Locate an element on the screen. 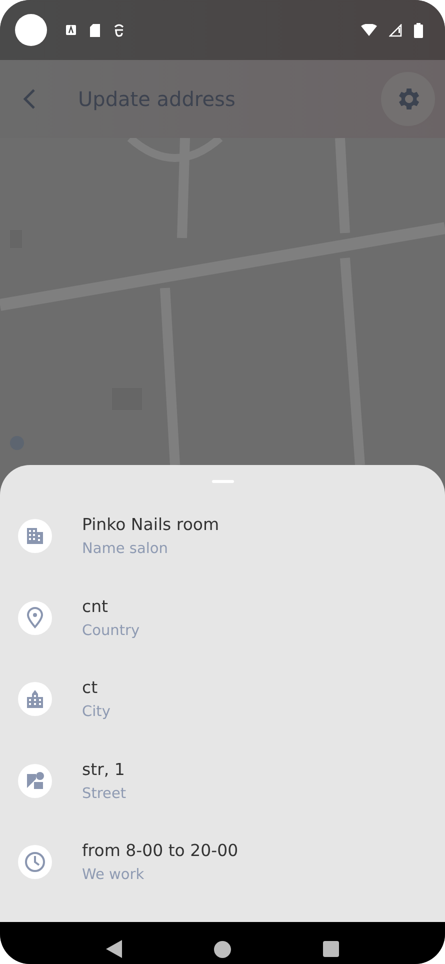 This screenshot has width=445, height=964. redaction-circle is located at coordinates (31, 30).